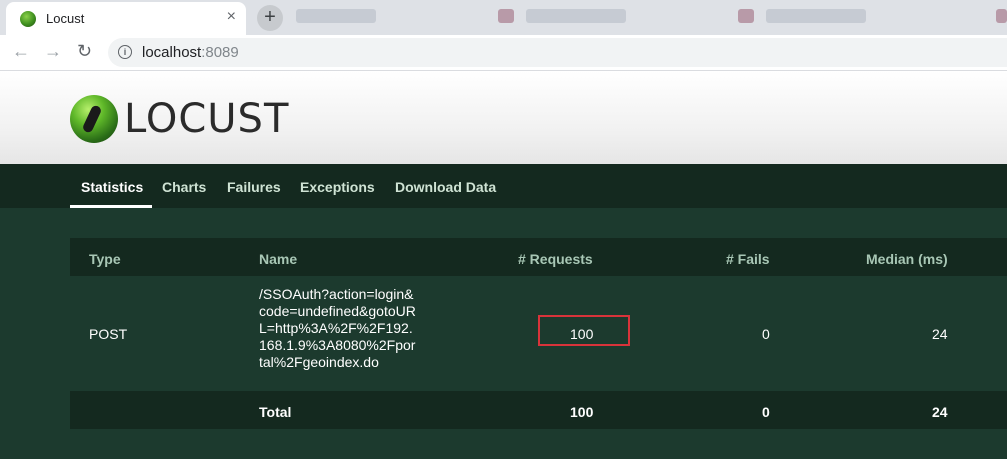  Describe the element at coordinates (445, 187) in the screenshot. I see `tab-download-data: Download Data` at that location.